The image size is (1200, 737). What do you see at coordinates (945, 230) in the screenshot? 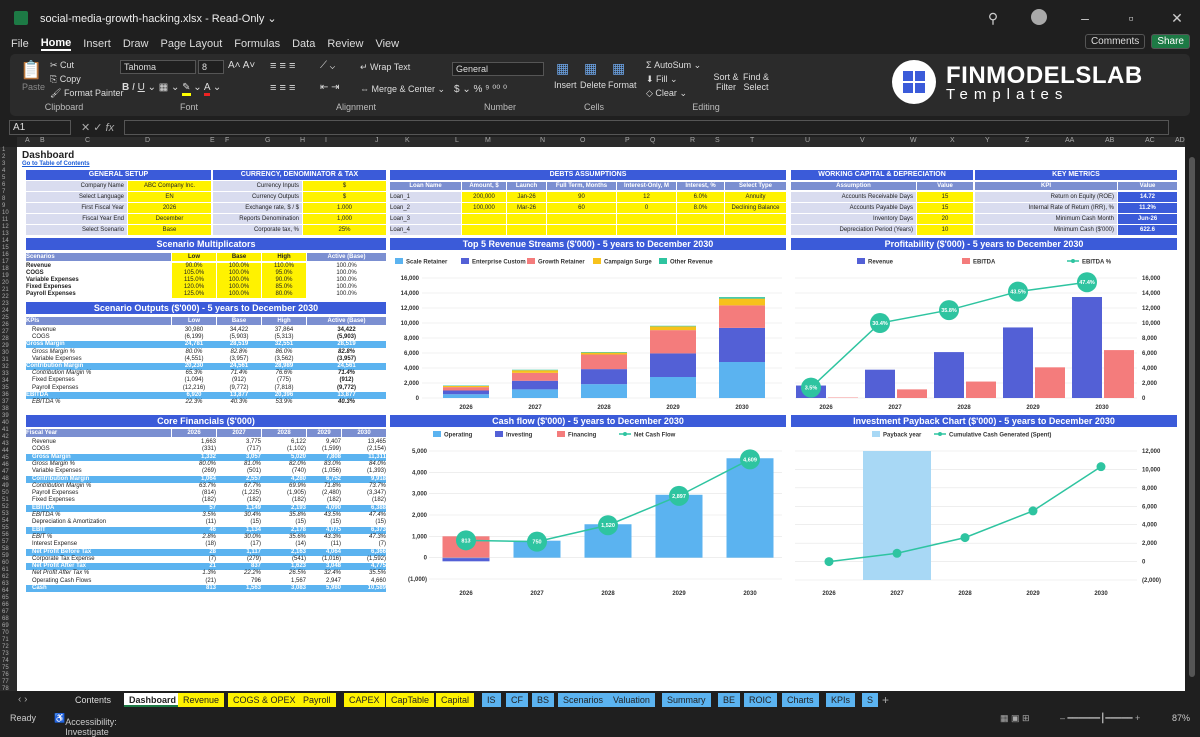
I see `wc-value: 10` at bounding box center [945, 230].